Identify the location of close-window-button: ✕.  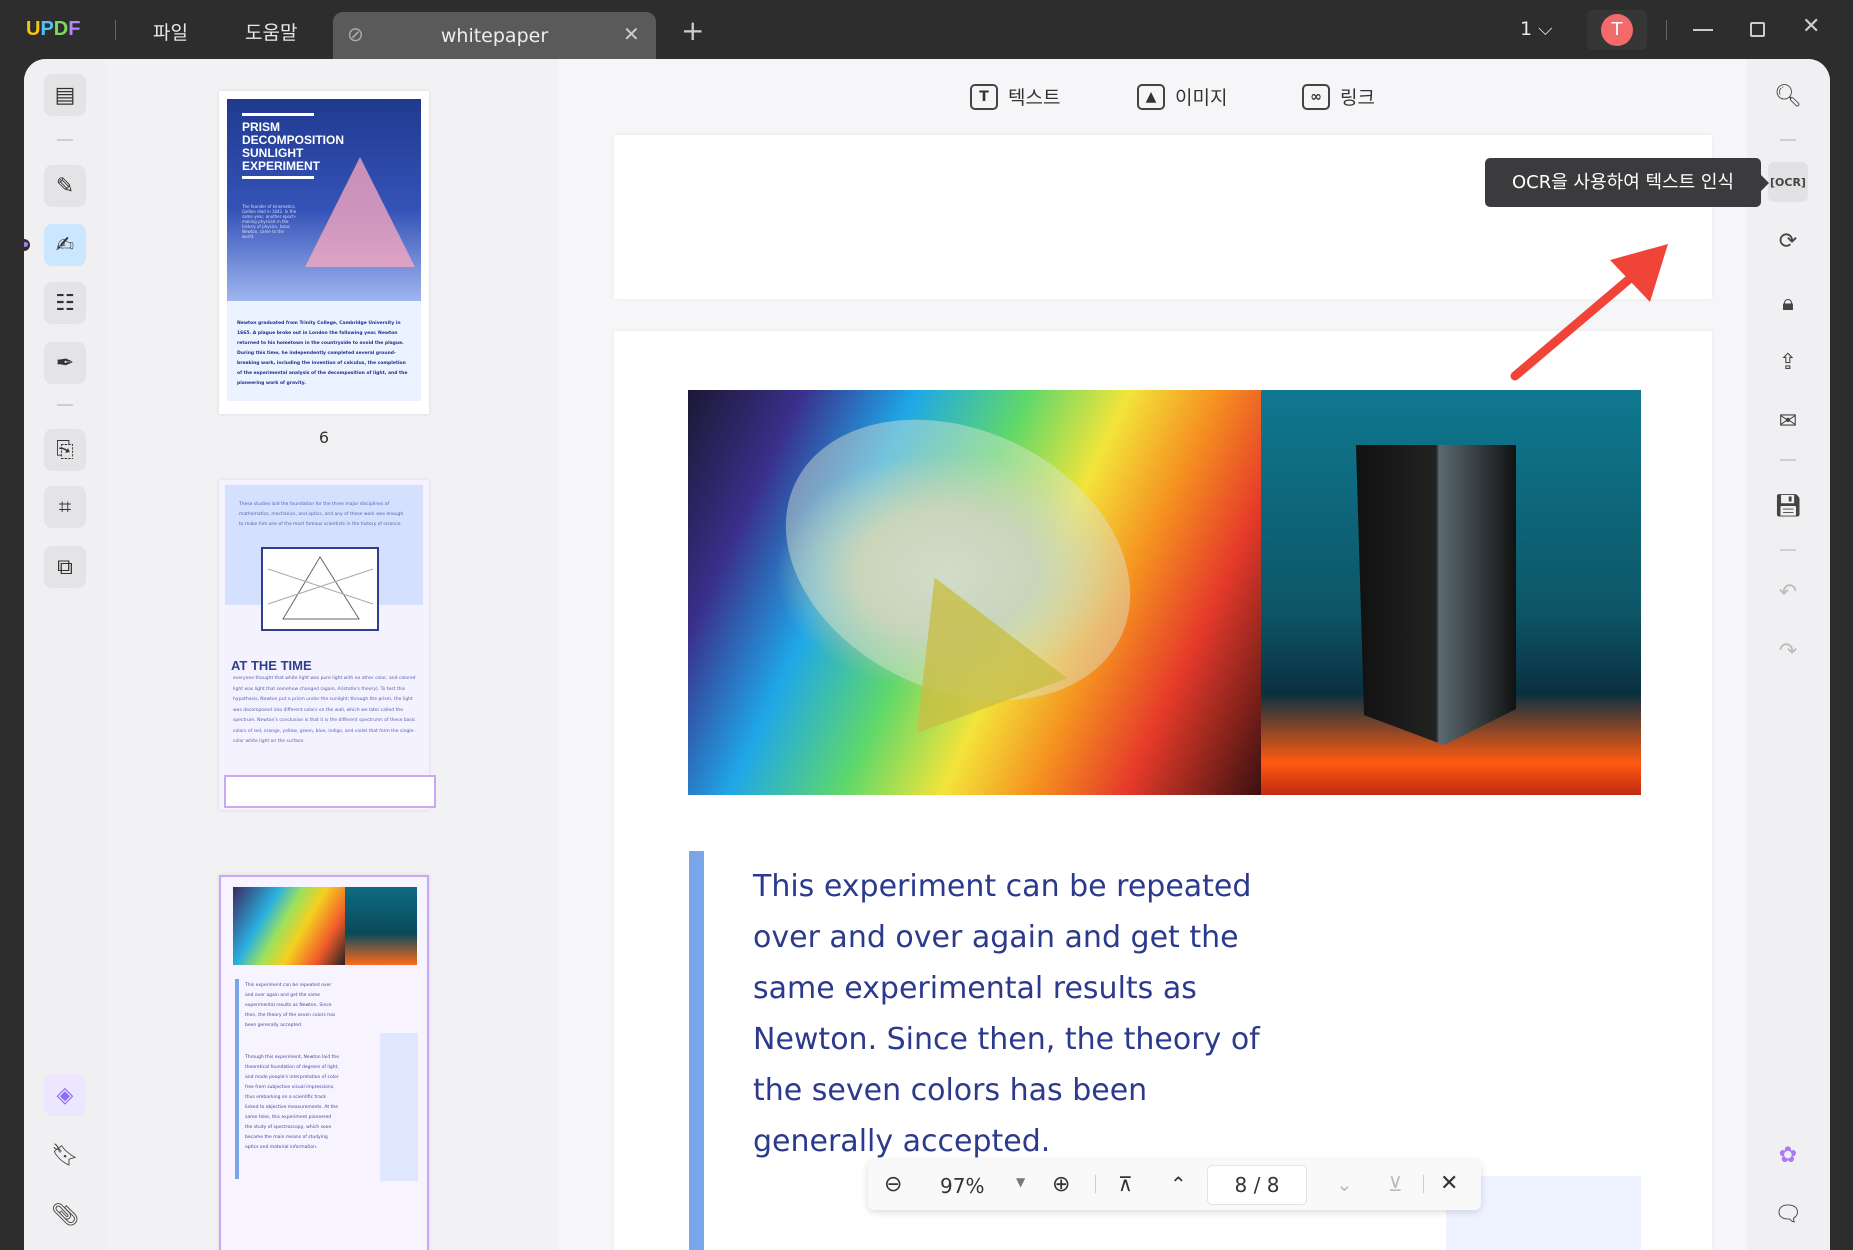
(1811, 26).